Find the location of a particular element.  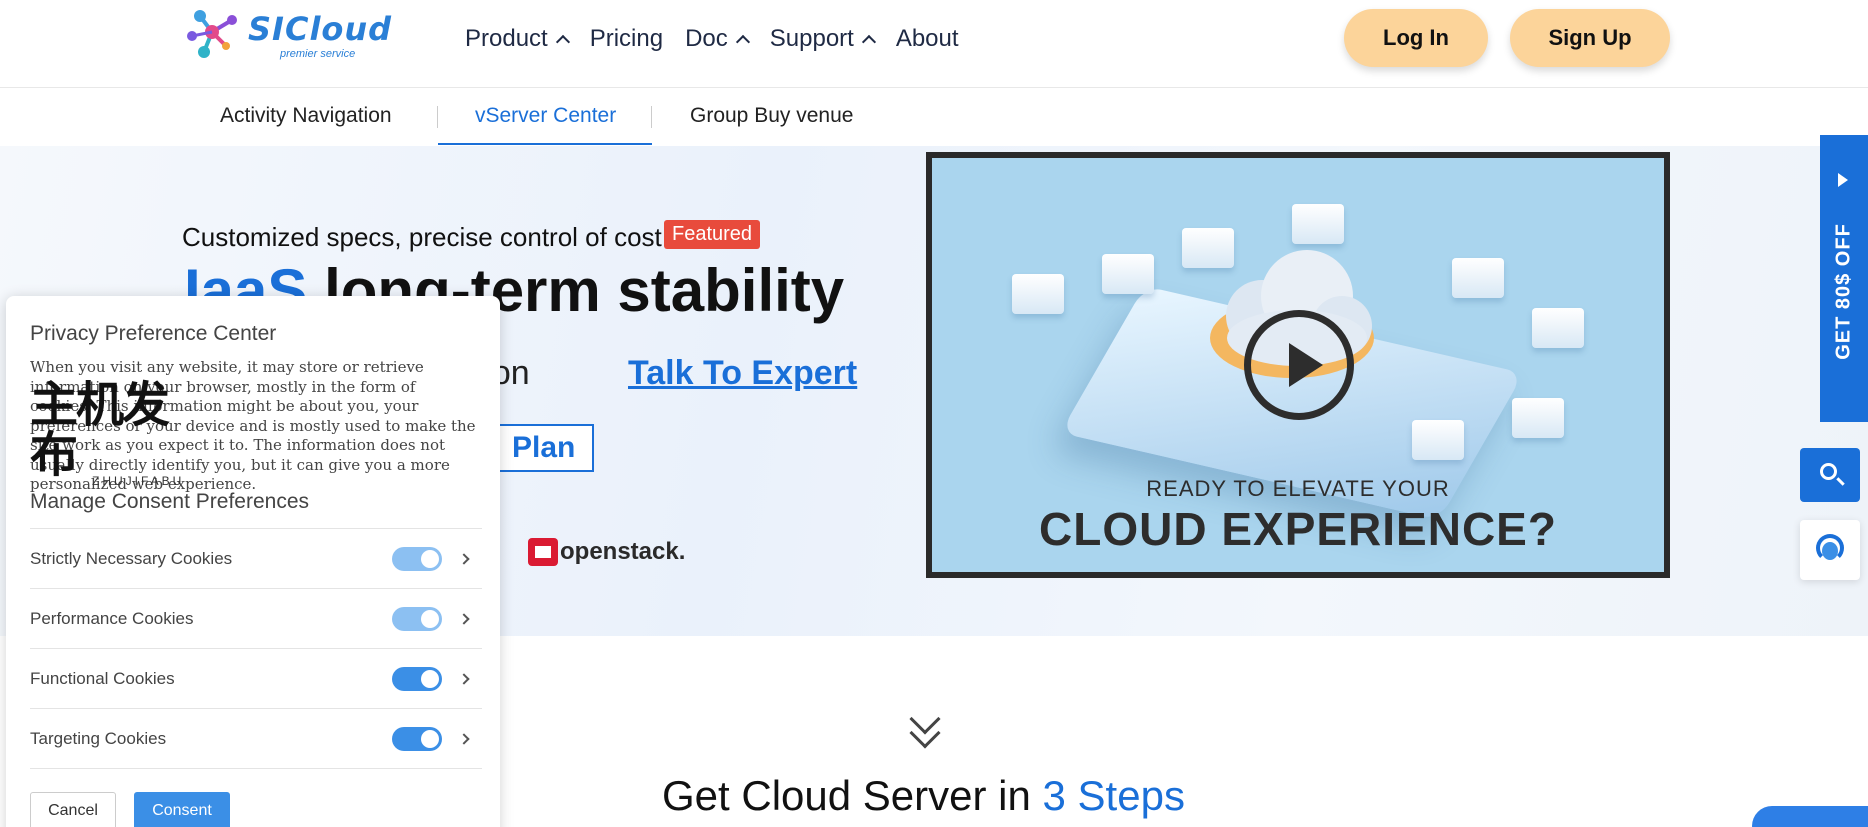

openstack-logo: openstack. is located at coordinates (606, 552).